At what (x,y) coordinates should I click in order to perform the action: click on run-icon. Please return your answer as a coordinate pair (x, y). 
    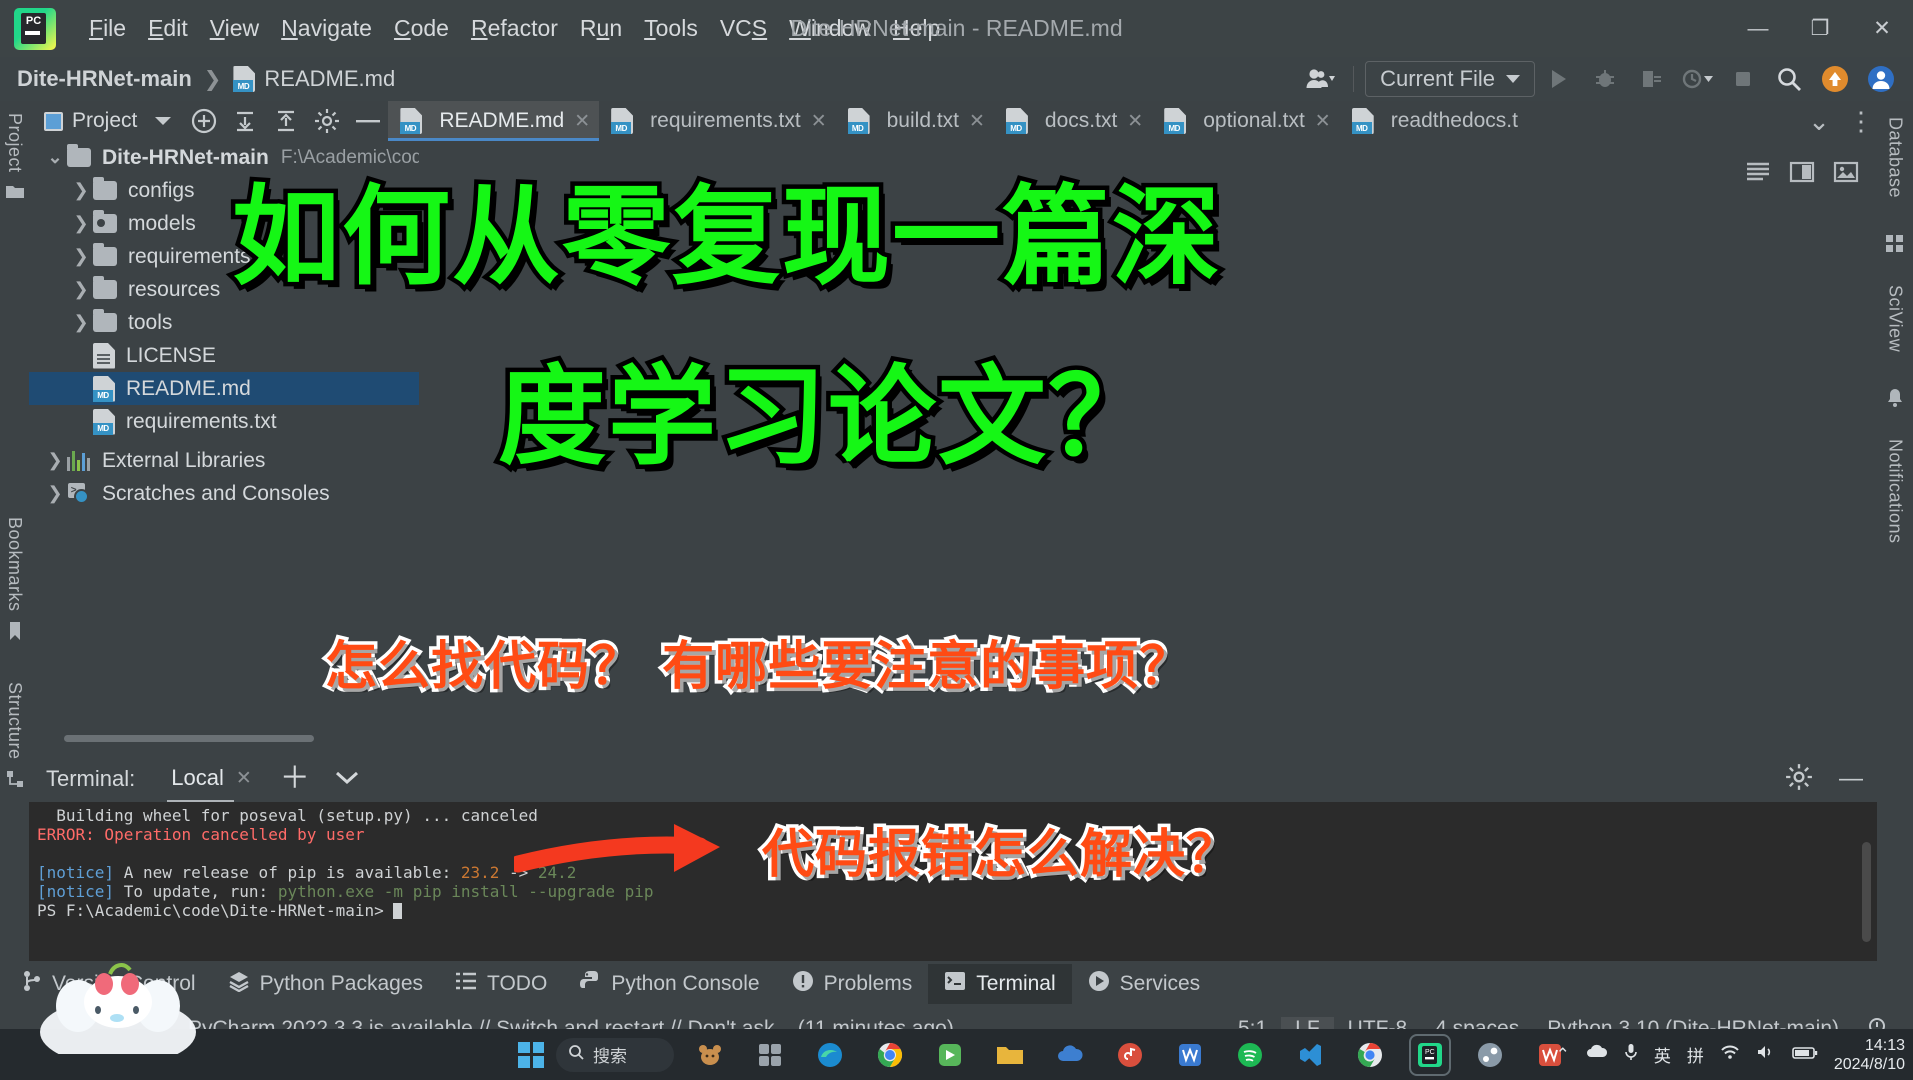
    Looking at the image, I should click on (1559, 79).